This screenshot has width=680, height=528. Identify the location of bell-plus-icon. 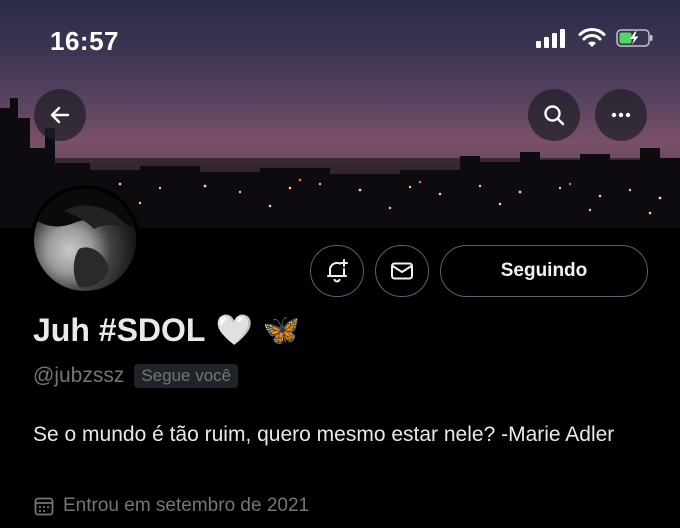
(337, 271).